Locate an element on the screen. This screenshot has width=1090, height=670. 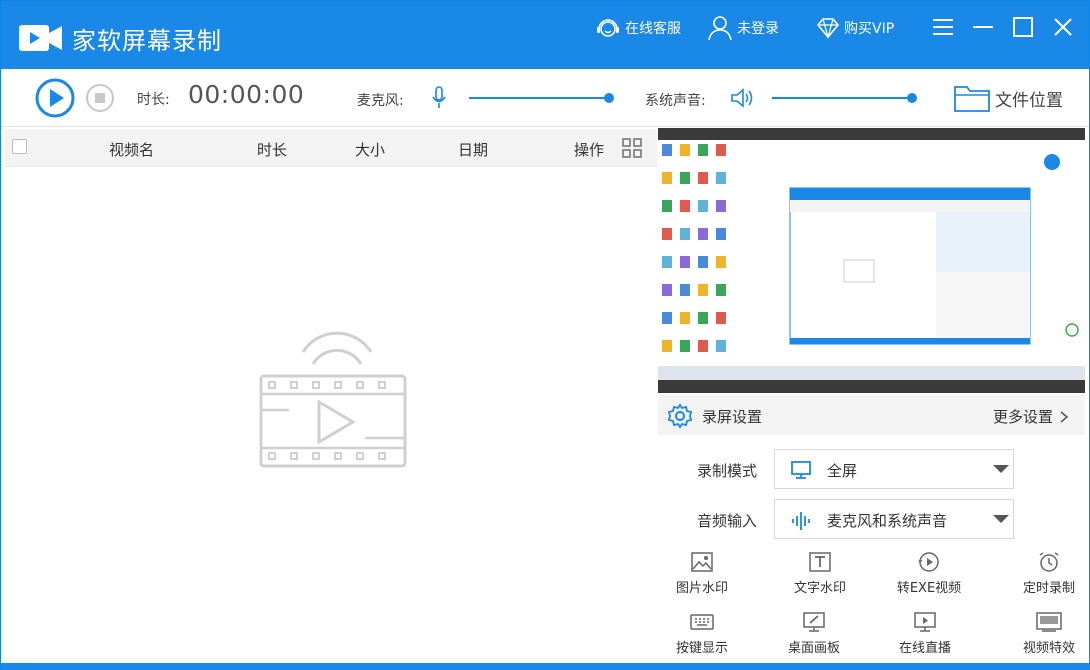
convert-exe-button: 转EXE视频 is located at coordinates (929, 573).